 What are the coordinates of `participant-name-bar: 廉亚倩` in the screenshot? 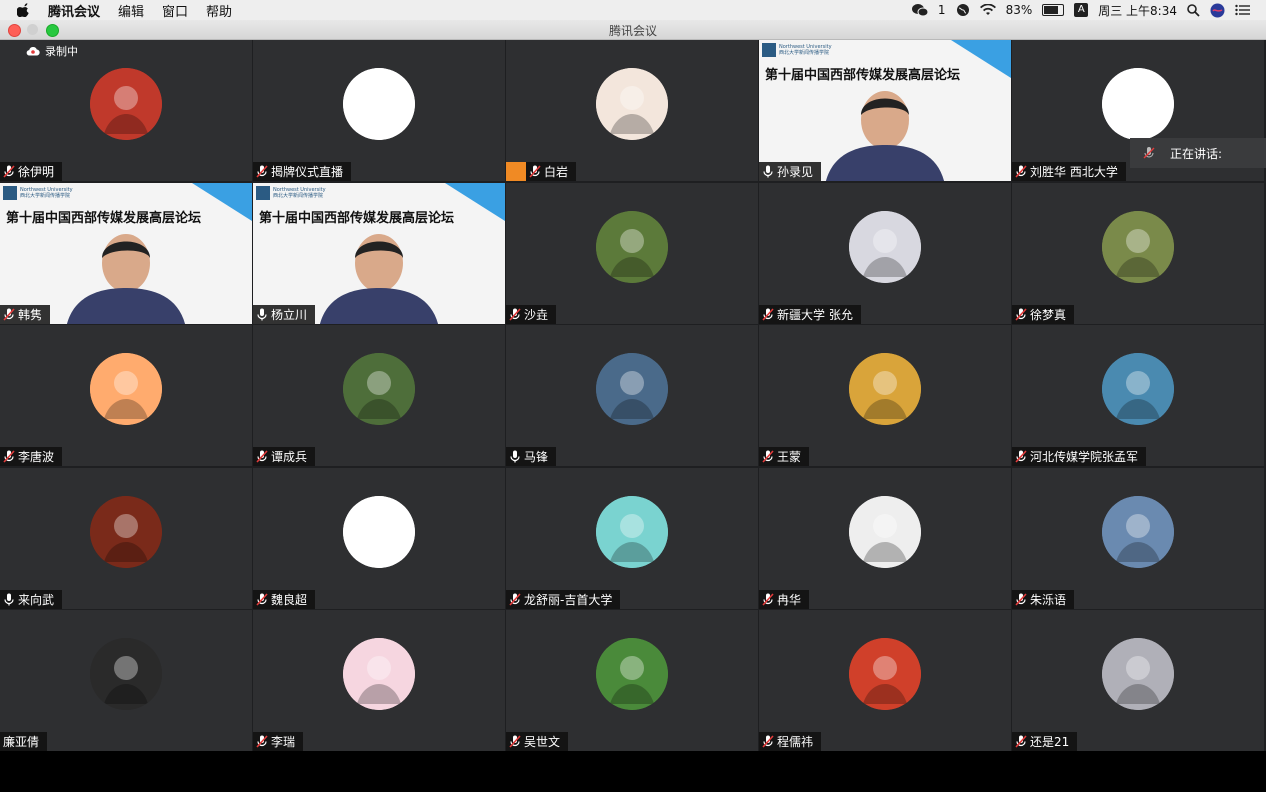 It's located at (24, 741).